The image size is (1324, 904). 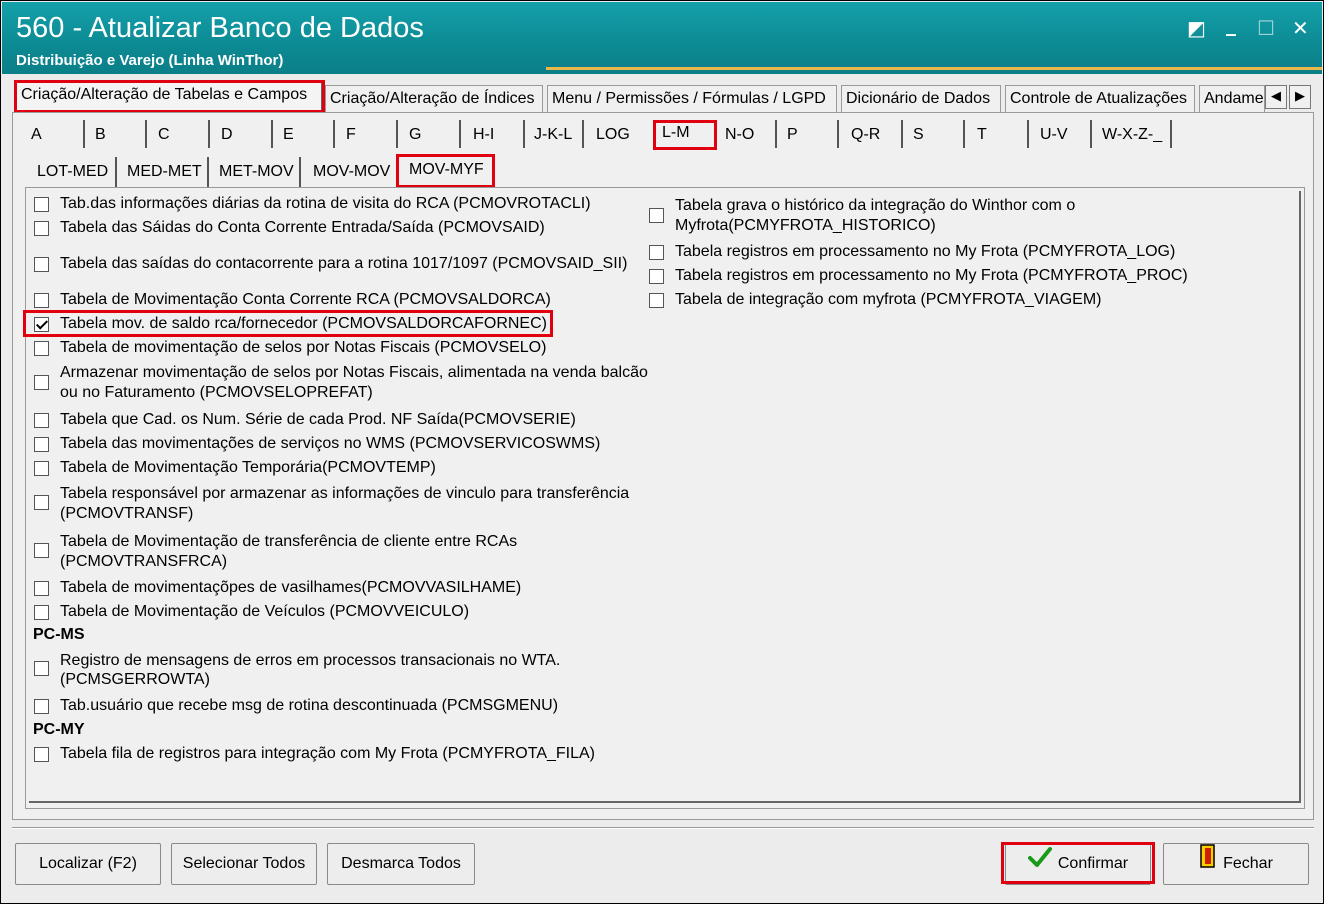 What do you see at coordinates (41, 444) in the screenshot?
I see `checkbox-pcmovservicoswms` at bounding box center [41, 444].